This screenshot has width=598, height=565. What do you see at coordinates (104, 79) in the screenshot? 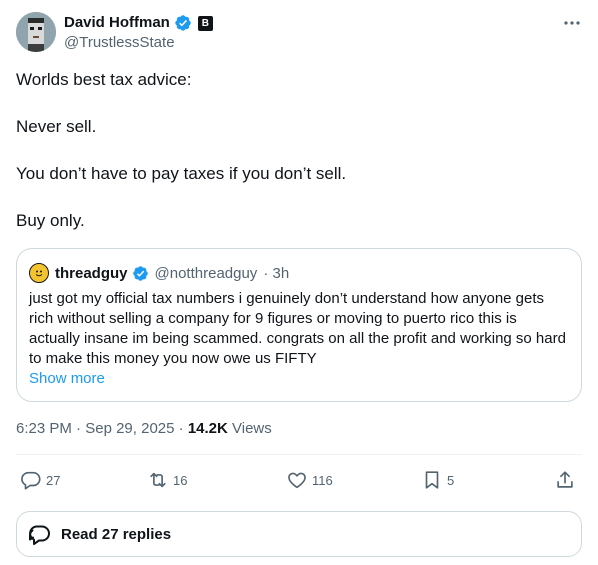
I see `tweet-line: Worlds best tax advice:` at bounding box center [104, 79].